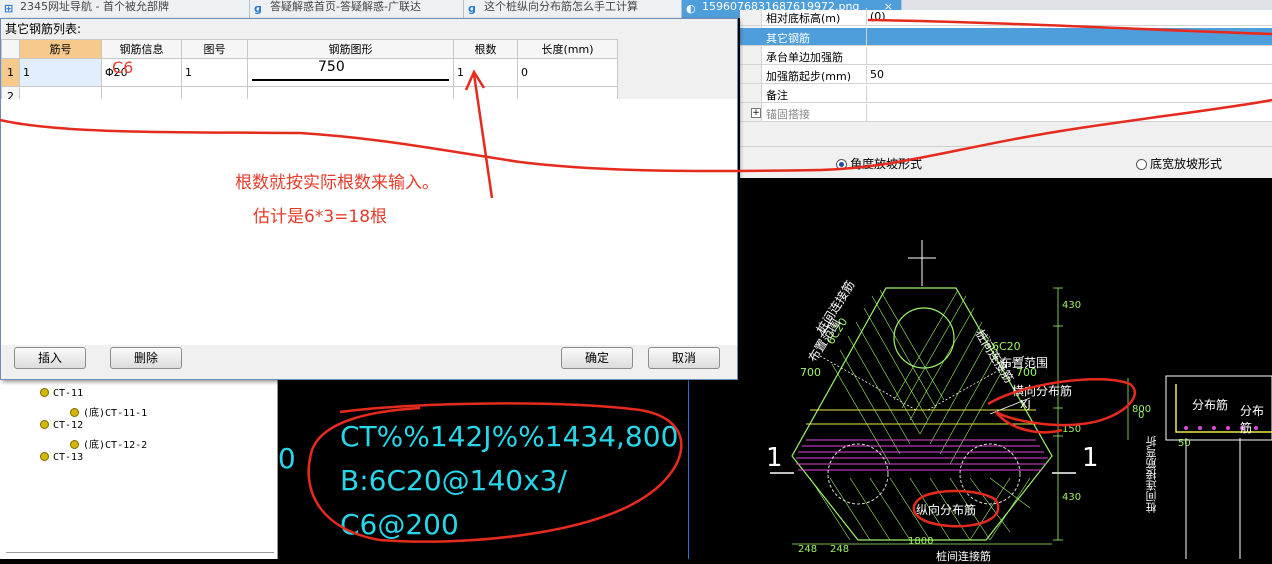 Image resolution: width=1272 pixels, height=564 pixels. Describe the element at coordinates (990, 474) in the screenshot. I see `pile-right` at that location.